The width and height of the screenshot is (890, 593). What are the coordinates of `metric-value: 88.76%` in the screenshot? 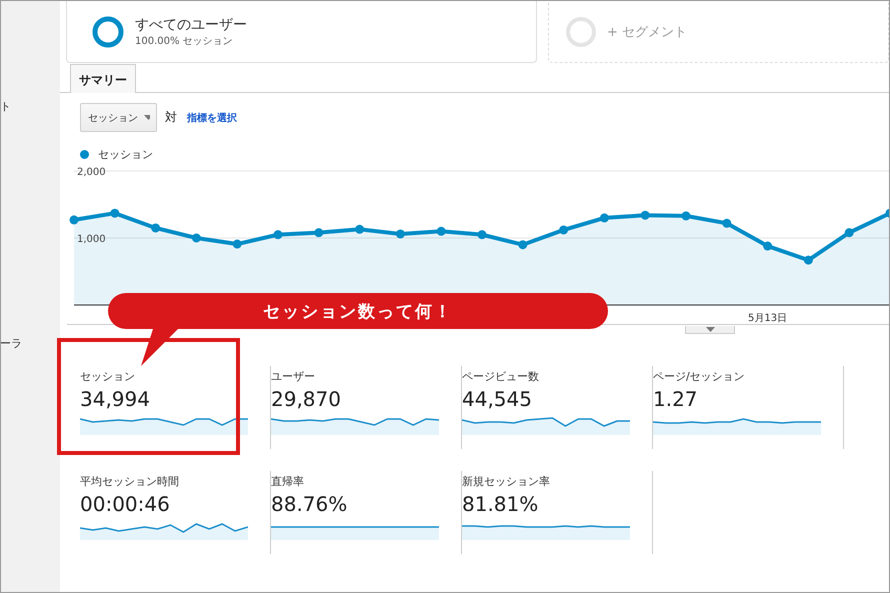 It's located at (309, 504).